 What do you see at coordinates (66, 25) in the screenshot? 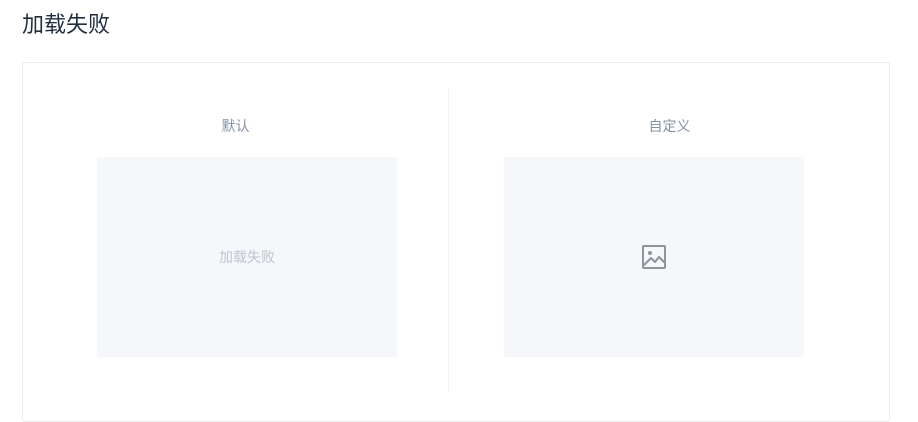
I see `page-title: 加载失败` at bounding box center [66, 25].